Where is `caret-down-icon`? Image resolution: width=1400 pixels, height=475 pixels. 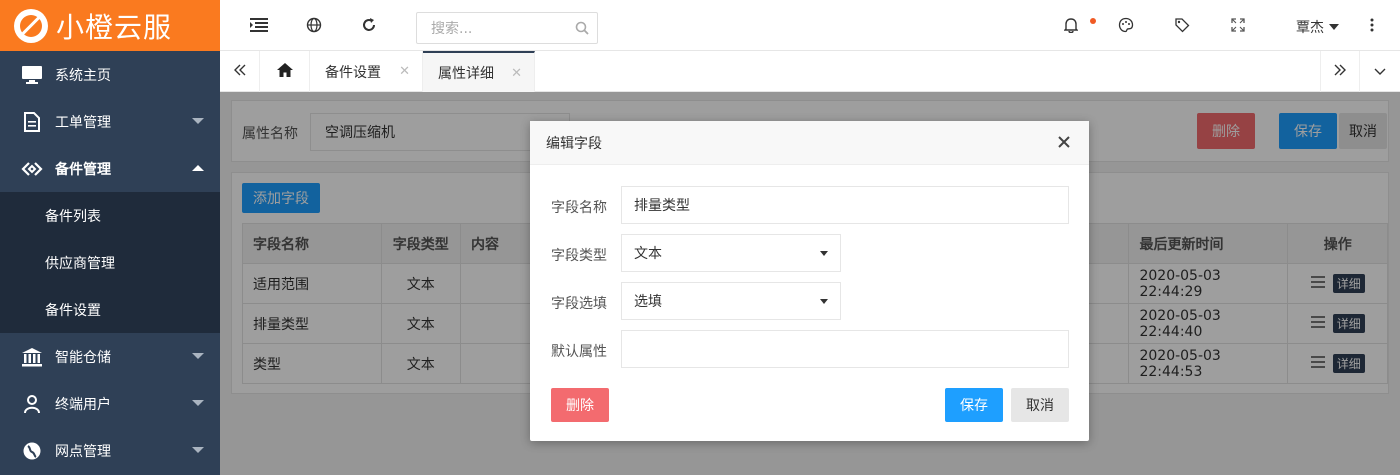
caret-down-icon is located at coordinates (1334, 27).